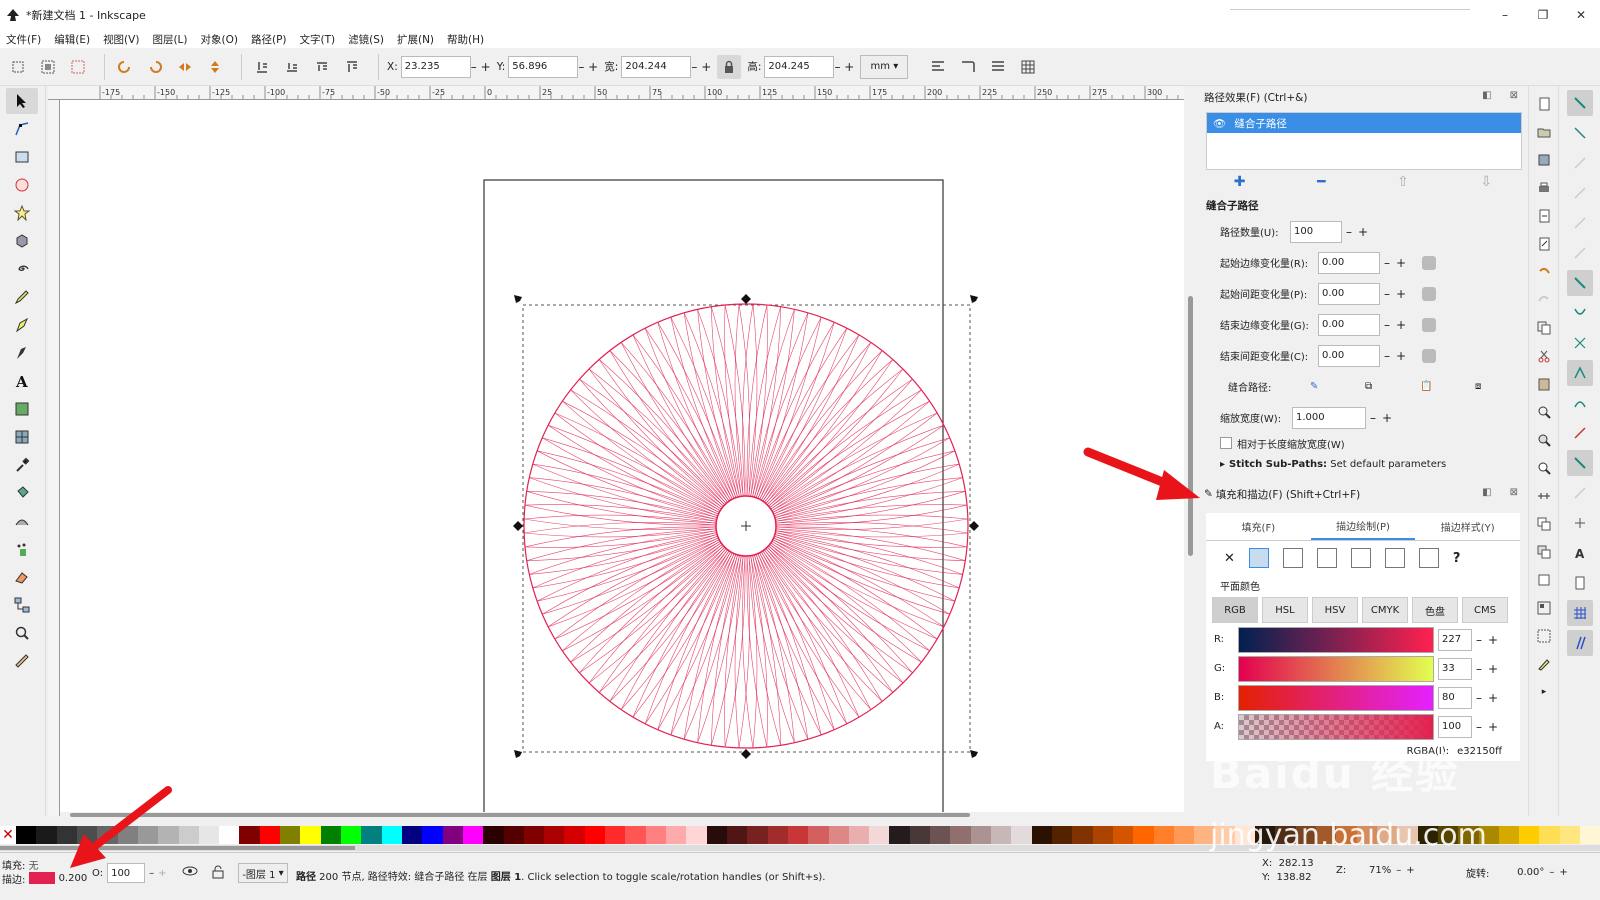 The height and width of the screenshot is (900, 1600). I want to click on lpe-list-item: 👁 缝合子路径, so click(1364, 123).